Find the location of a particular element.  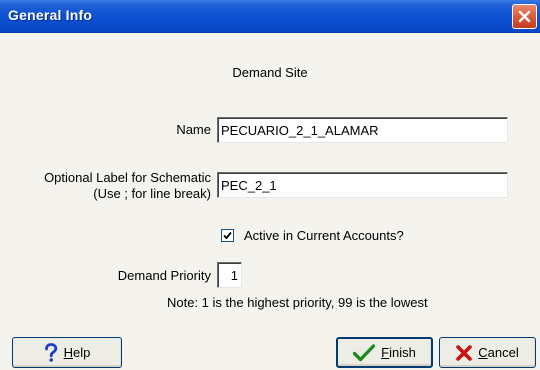

cancel-label: Cancel is located at coordinates (498, 352).